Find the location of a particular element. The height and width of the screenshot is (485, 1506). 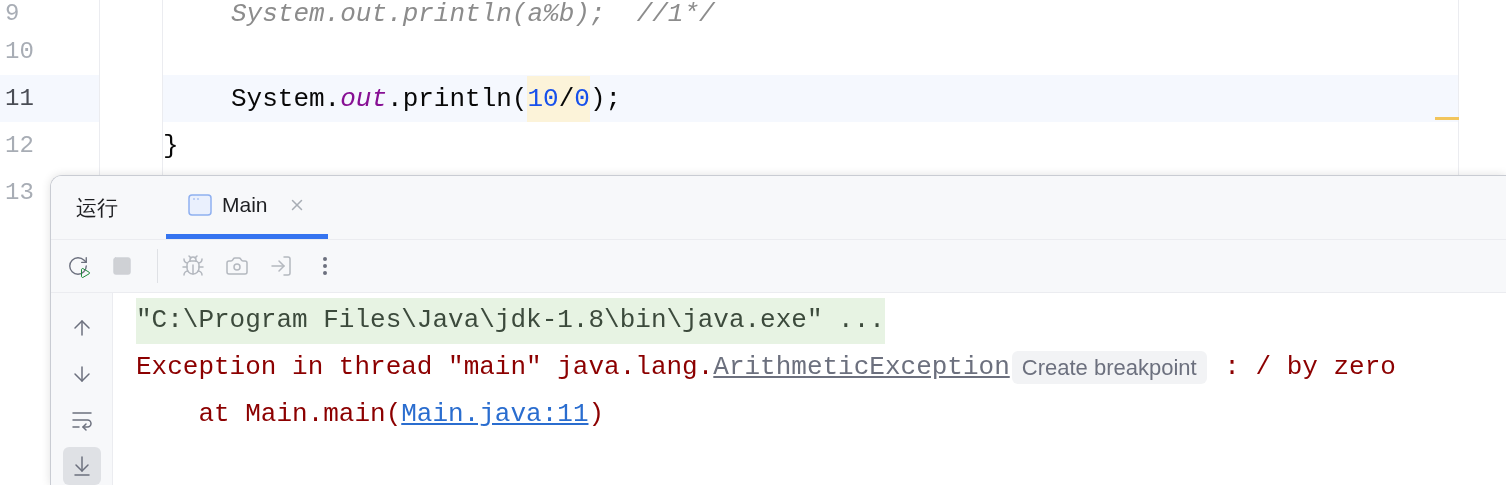

console-text: at Main.main( is located at coordinates (299, 414).